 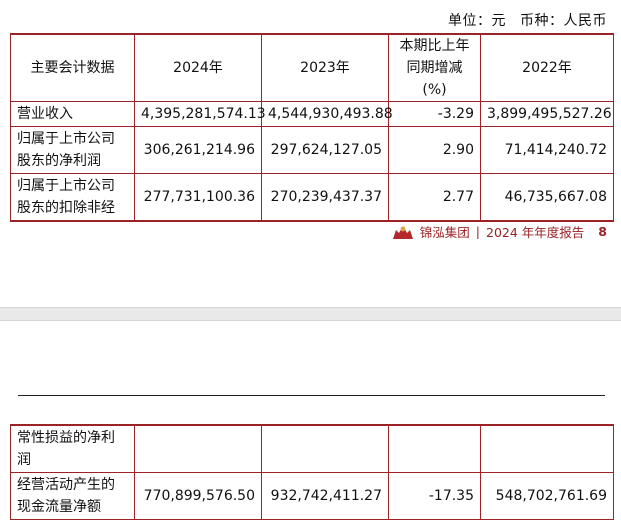 I want to click on header-change-line1: 本期比上年, so click(x=434, y=46).